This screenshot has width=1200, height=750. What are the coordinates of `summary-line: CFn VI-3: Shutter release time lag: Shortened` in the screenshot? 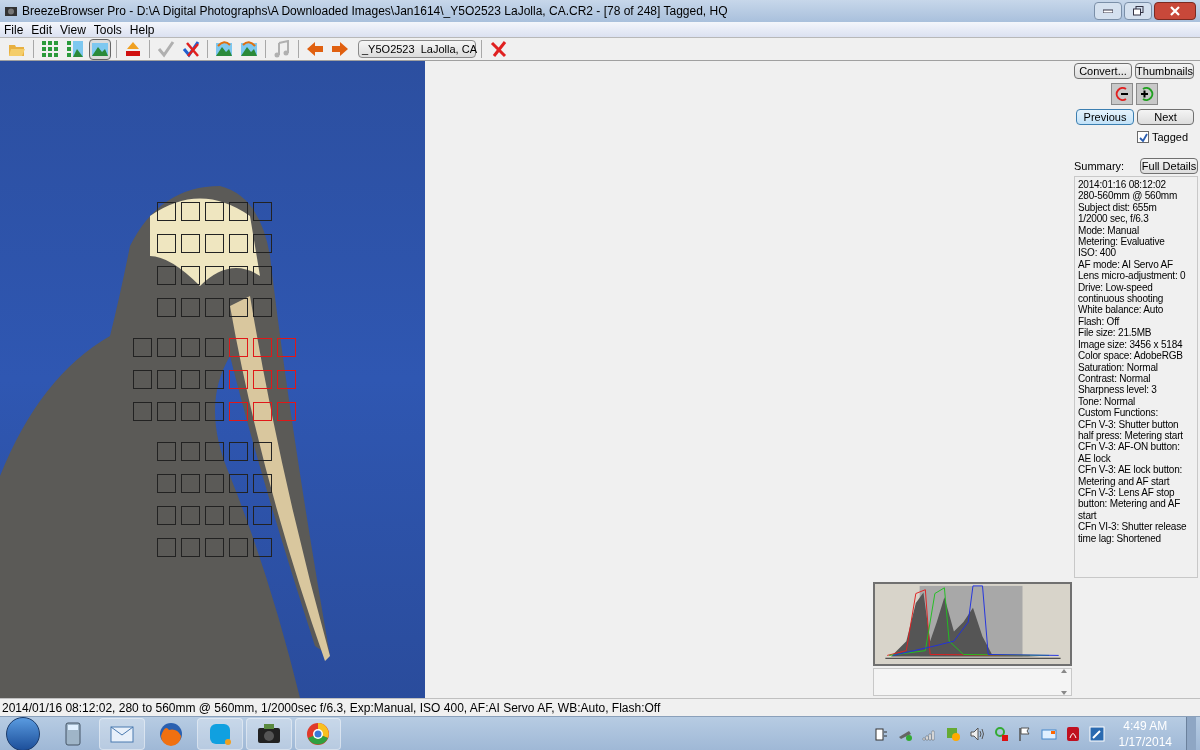 It's located at (1133, 532).